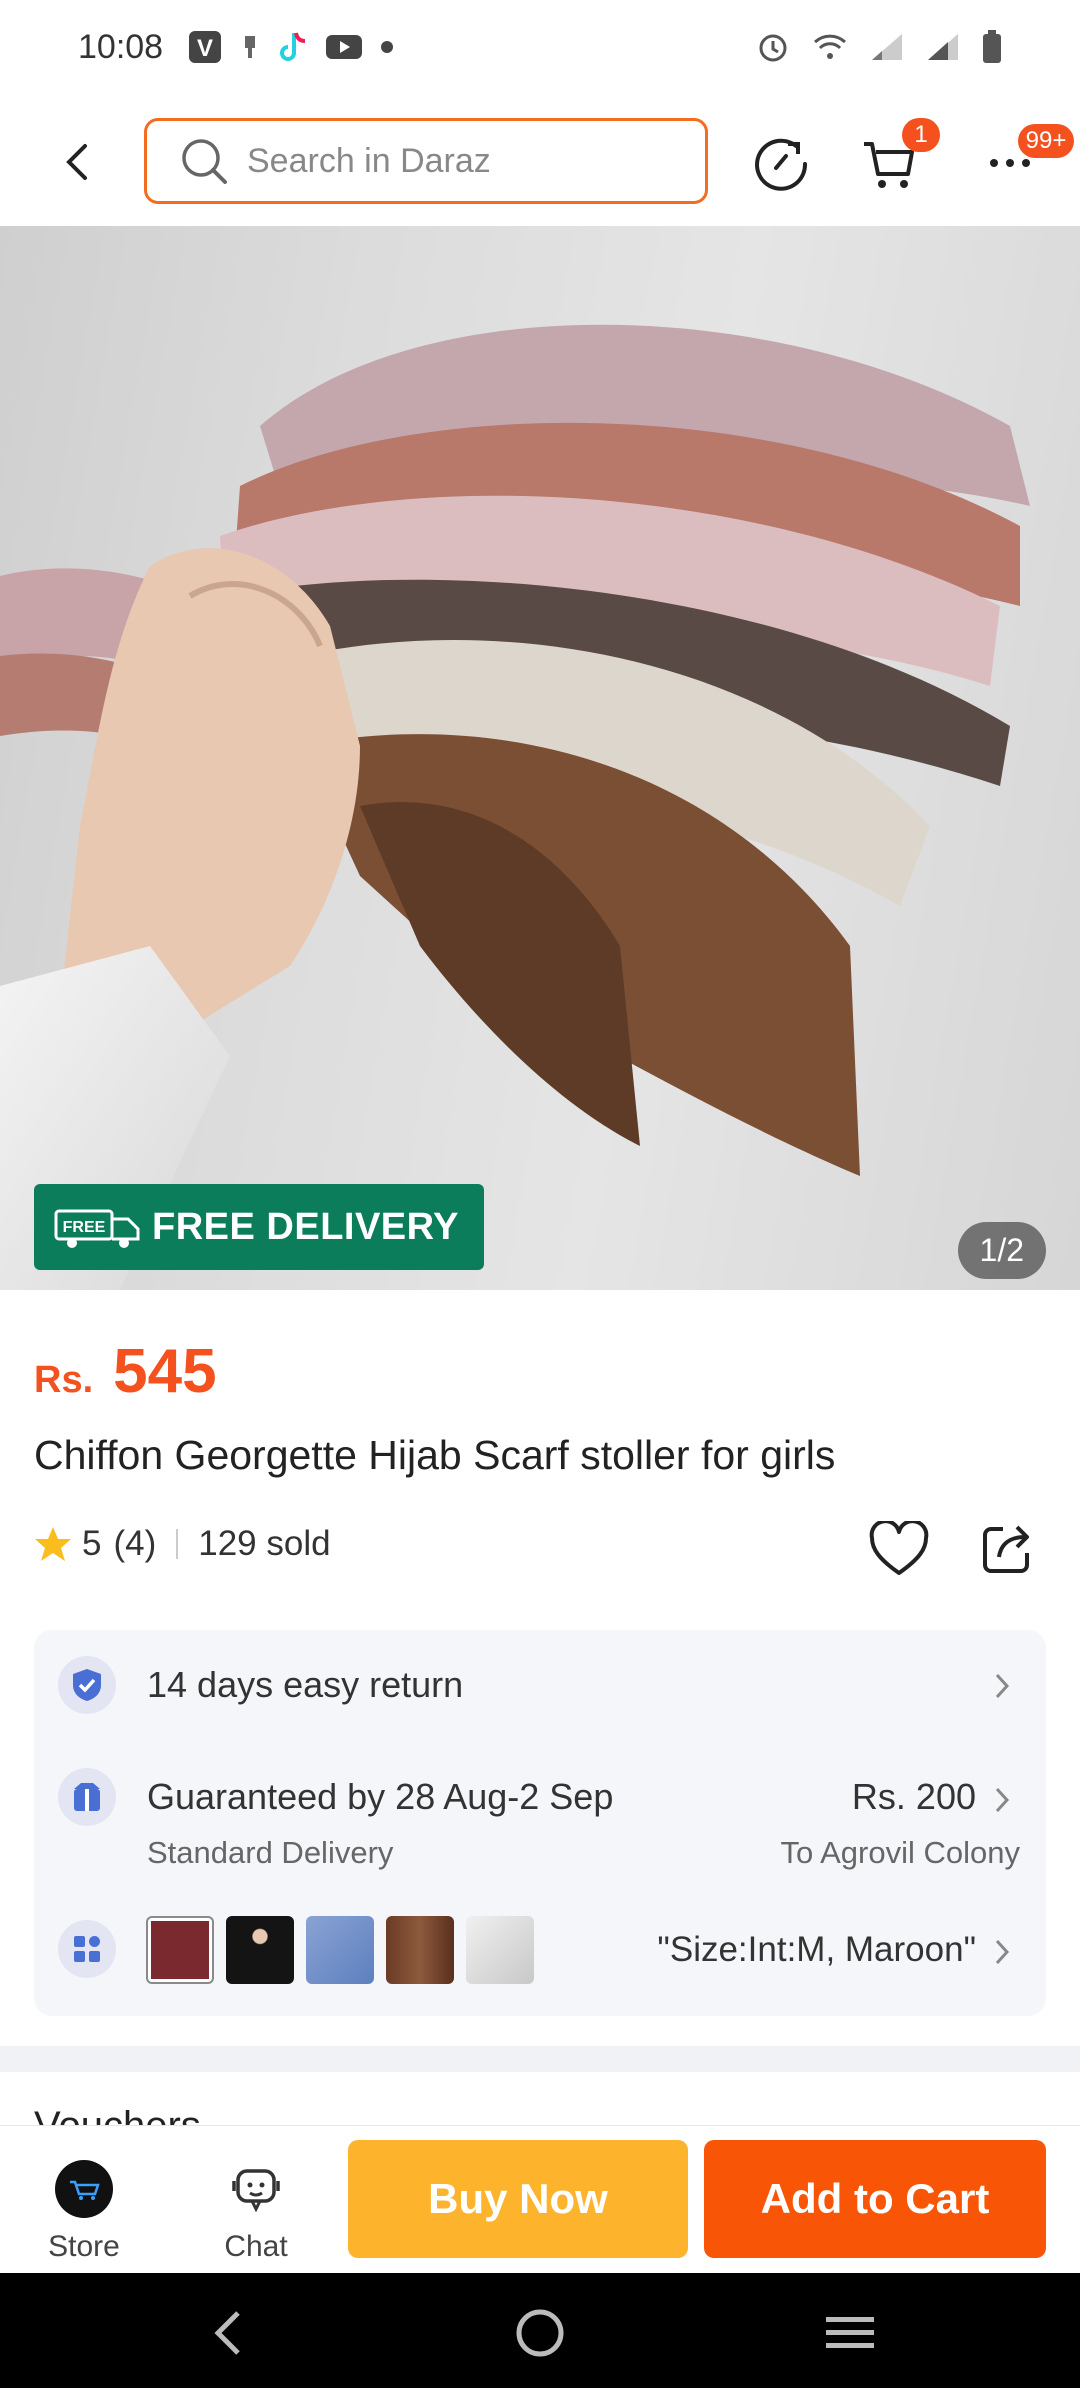 The image size is (1080, 2388). What do you see at coordinates (500, 1950) in the screenshot?
I see `variant-thumb-grey` at bounding box center [500, 1950].